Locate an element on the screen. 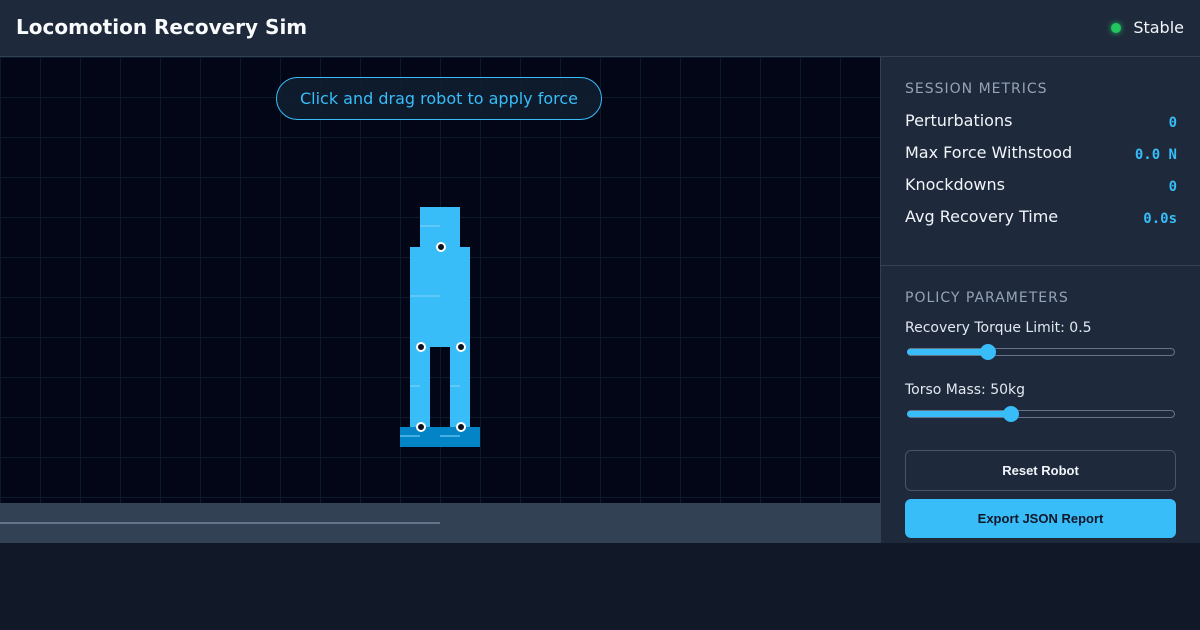  app-title: Locomotion Recovery Sim is located at coordinates (162, 27).